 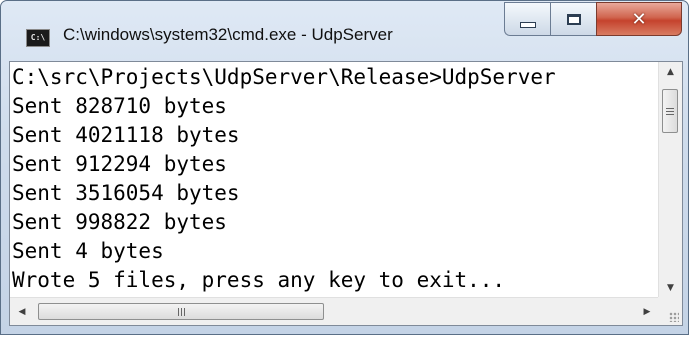 What do you see at coordinates (126, 193) in the screenshot?
I see `console-line: Sent 3516054 bytes` at bounding box center [126, 193].